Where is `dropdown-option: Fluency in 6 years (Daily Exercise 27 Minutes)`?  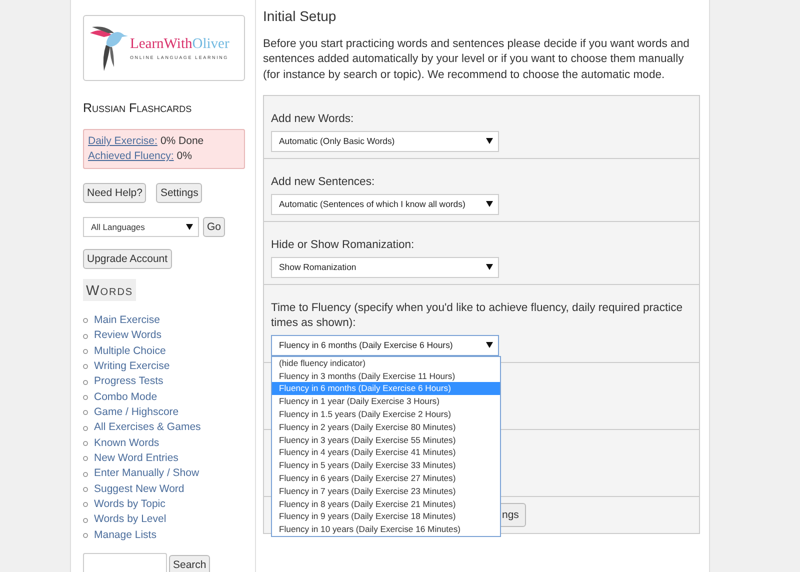 dropdown-option: Fluency in 6 years (Daily Exercise 27 Minutes) is located at coordinates (386, 478).